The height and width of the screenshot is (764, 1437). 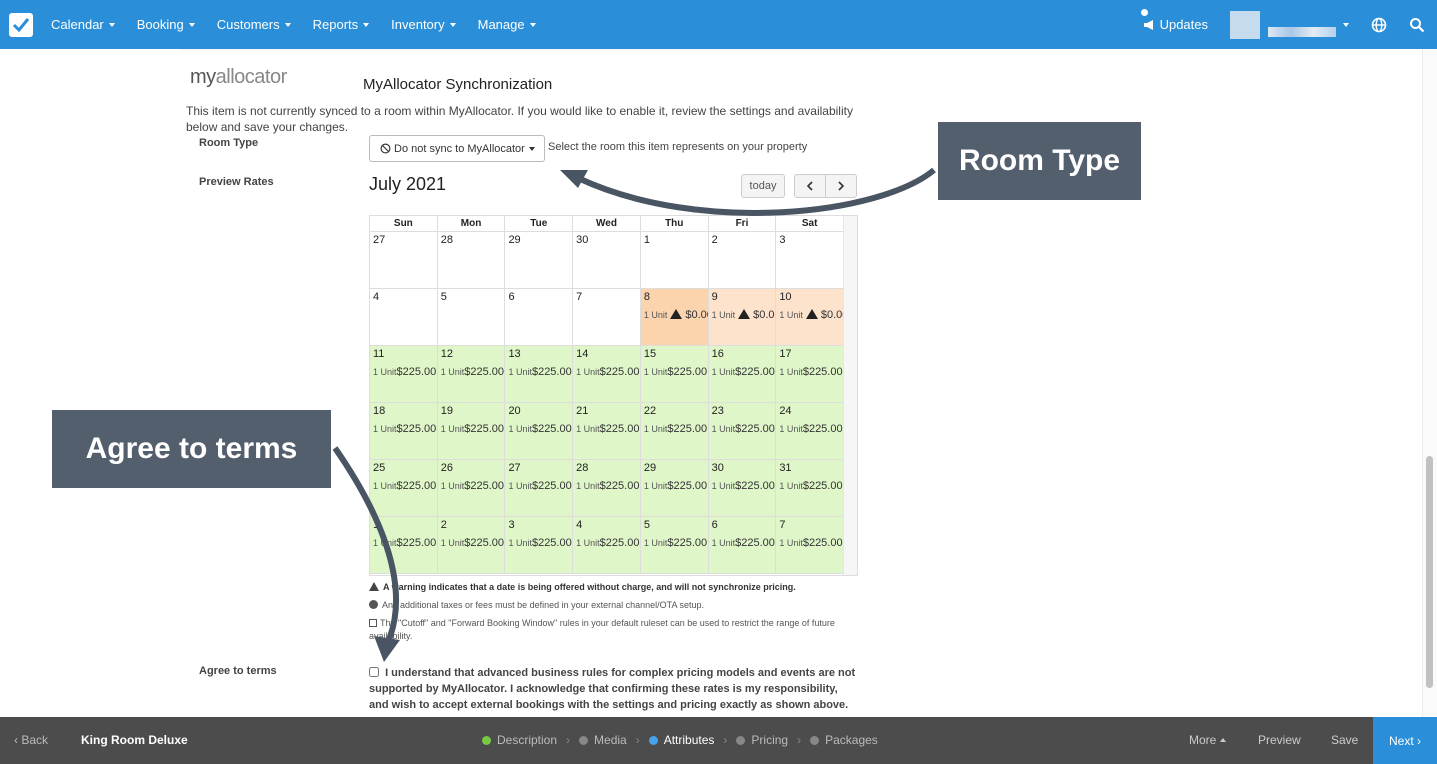 I want to click on day-number: 2, so click(x=714, y=240).